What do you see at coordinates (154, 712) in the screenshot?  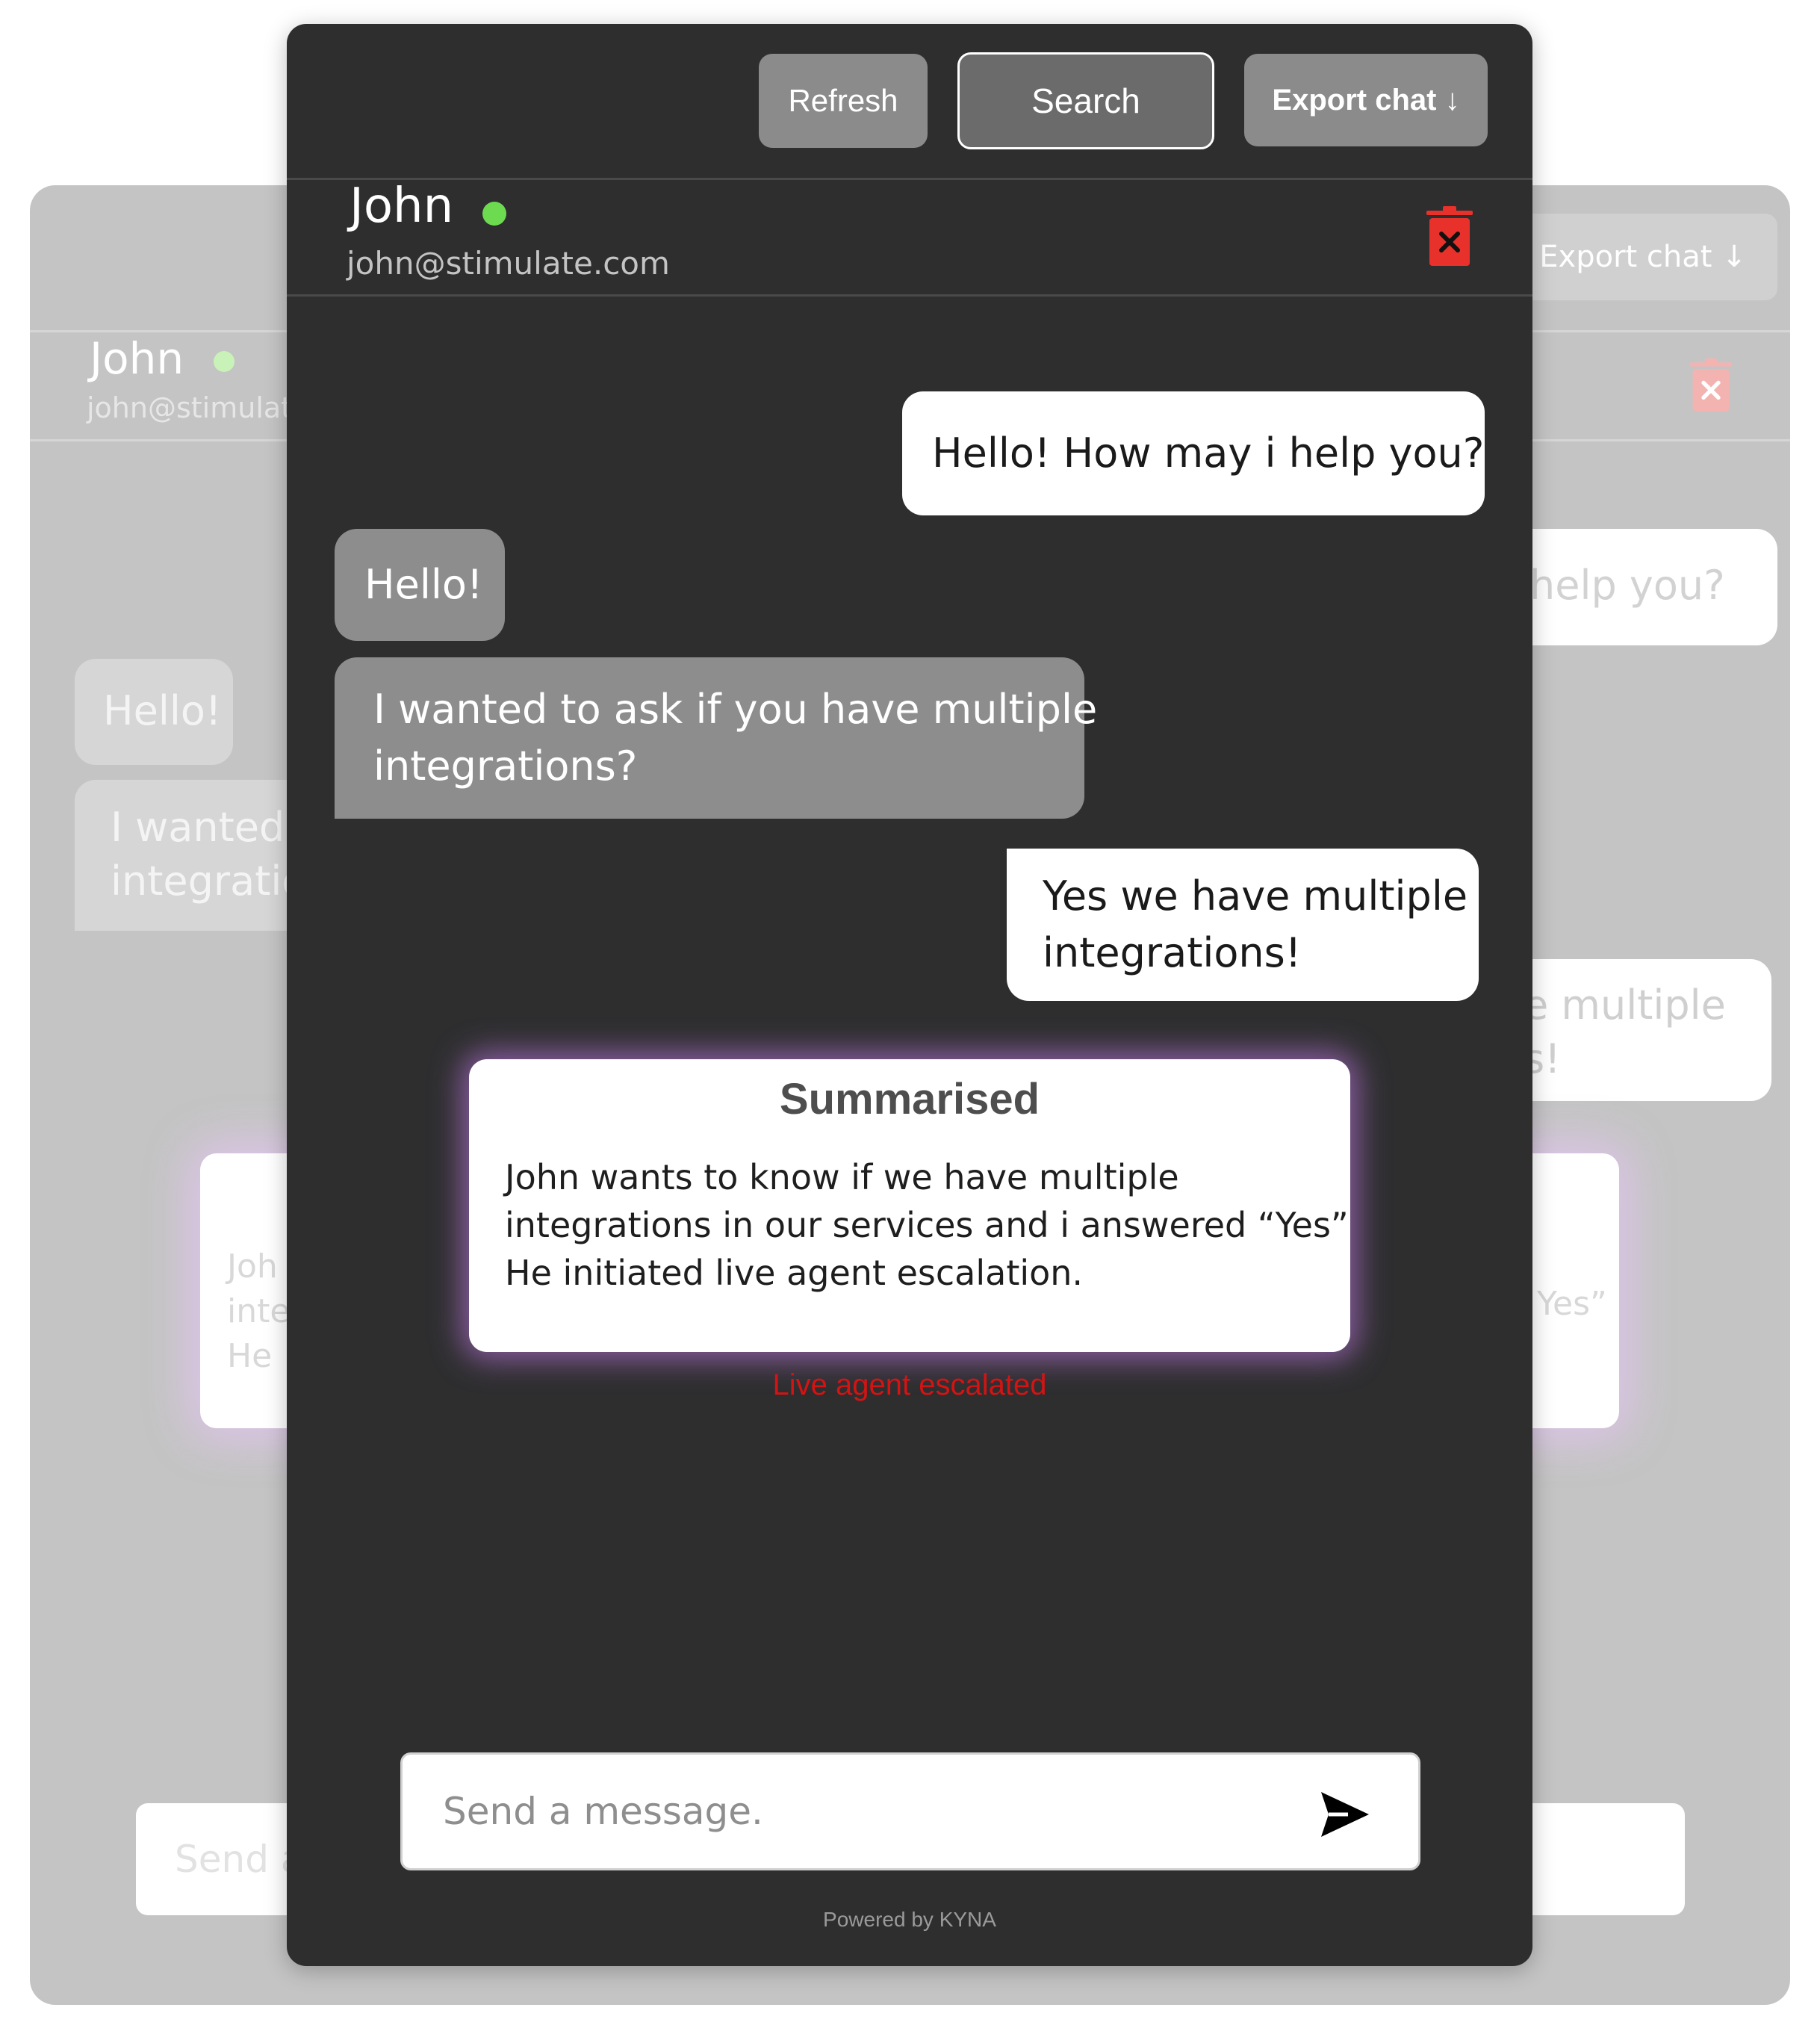 I see `background-user-message: Hello!` at bounding box center [154, 712].